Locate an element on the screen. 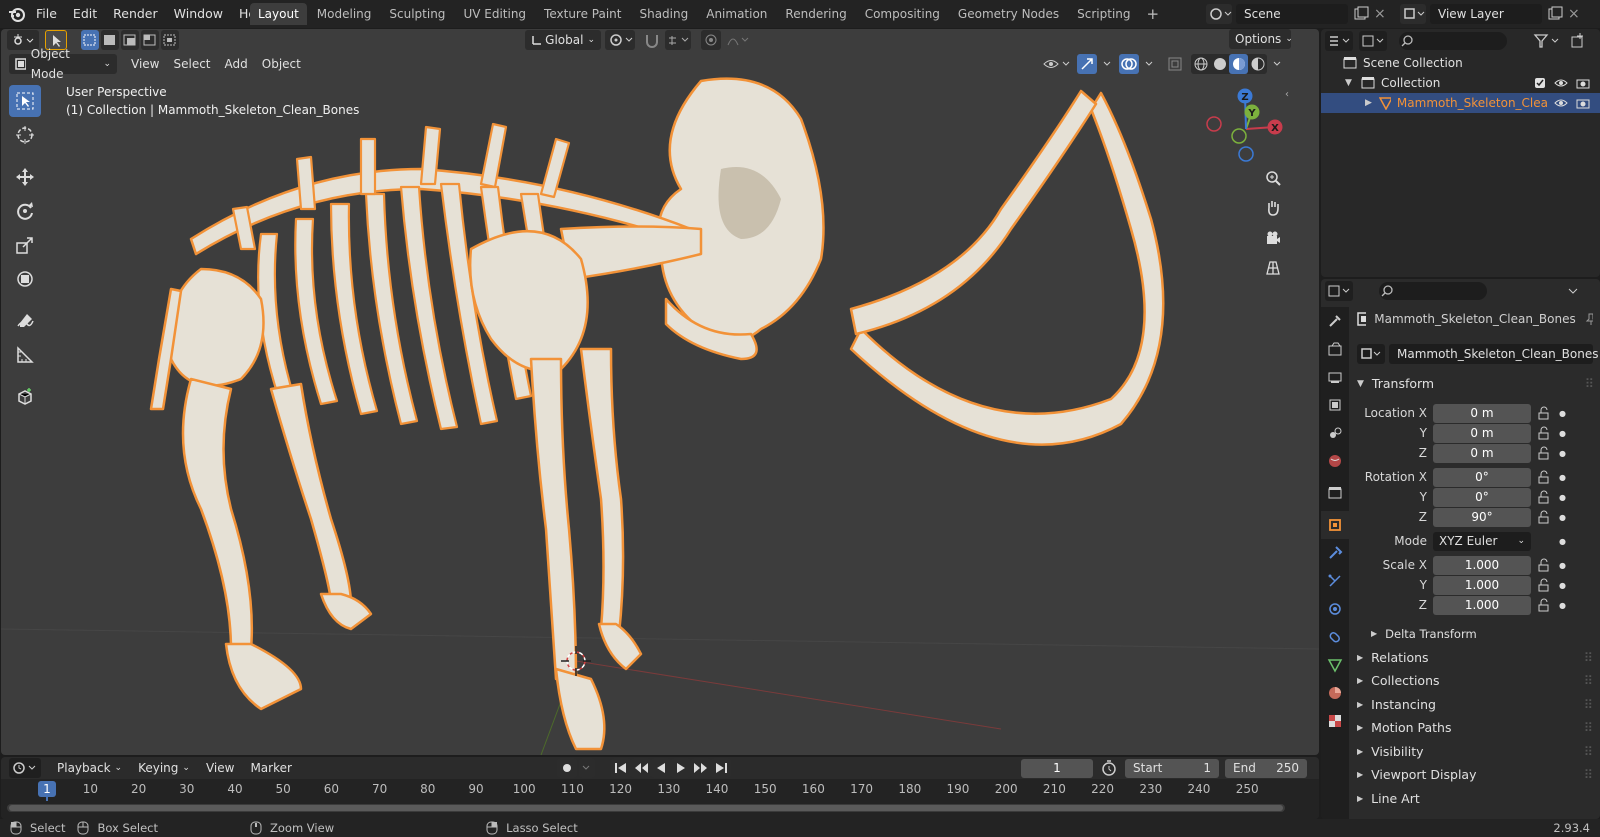 The height and width of the screenshot is (837, 1600). output-tab-icon is located at coordinates (1335, 377).